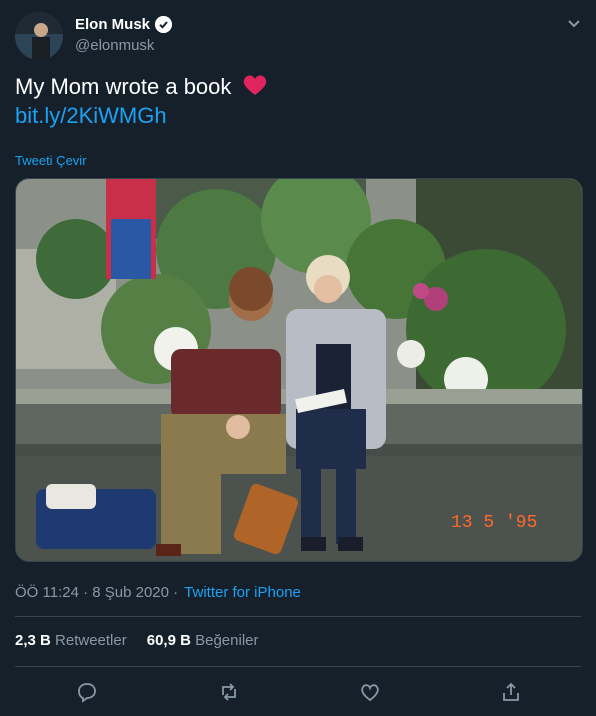 This screenshot has height=716, width=596. What do you see at coordinates (123, 86) in the screenshot?
I see `tweet-body: My Mom wrote a book` at bounding box center [123, 86].